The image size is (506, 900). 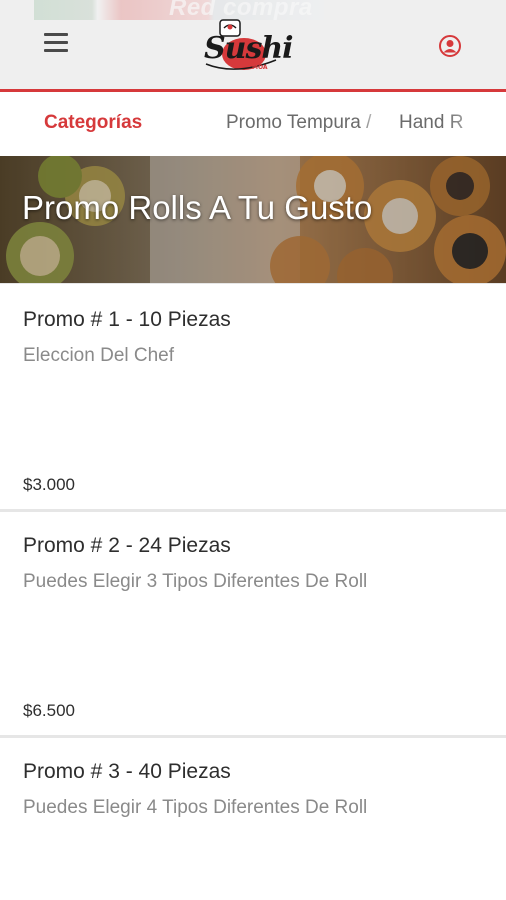 I want to click on item-price: $6.500, so click(x=49, y=710).